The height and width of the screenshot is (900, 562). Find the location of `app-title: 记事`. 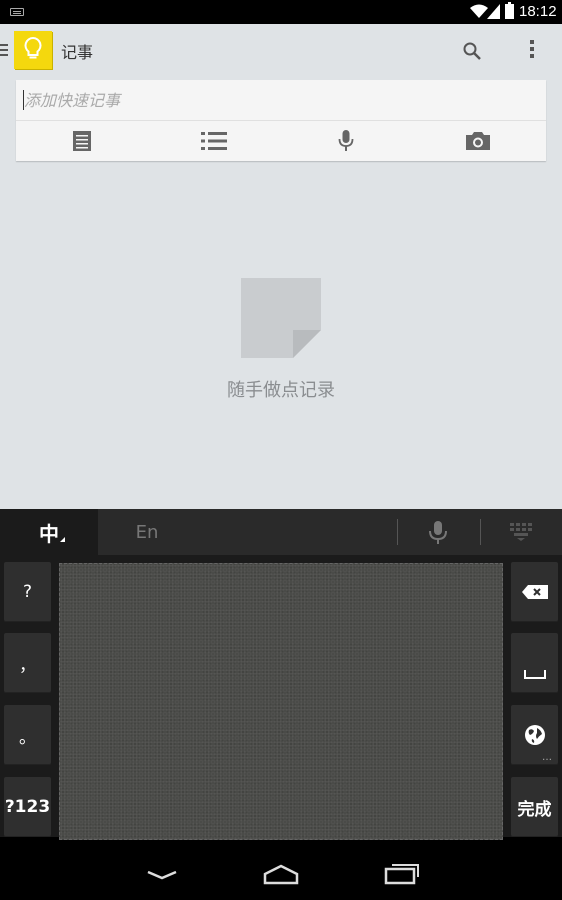

app-title: 记事 is located at coordinates (77, 52).